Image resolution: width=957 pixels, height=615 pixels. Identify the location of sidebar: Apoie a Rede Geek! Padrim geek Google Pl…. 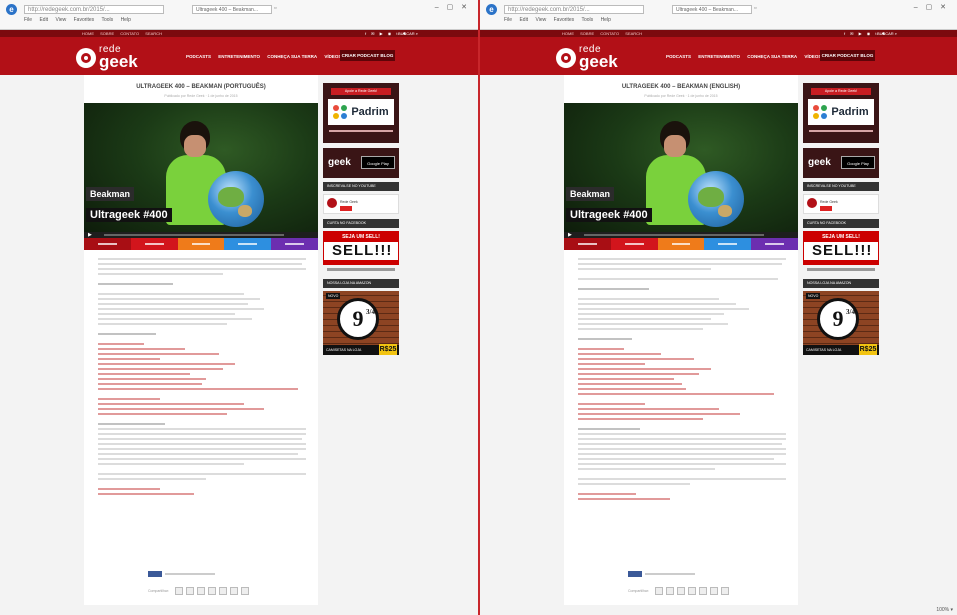
(841, 219).